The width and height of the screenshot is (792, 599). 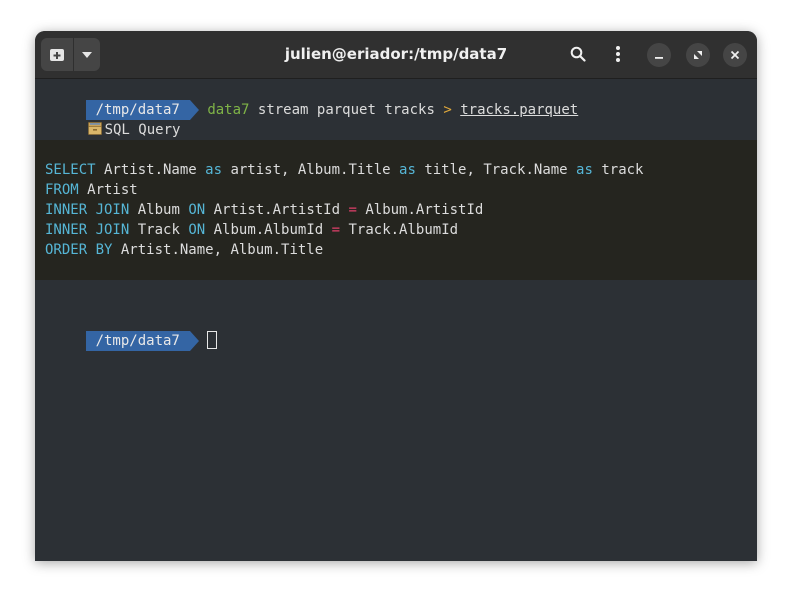 What do you see at coordinates (218, 250) in the screenshot?
I see `sql-text: Artist.Name, Album.Title` at bounding box center [218, 250].